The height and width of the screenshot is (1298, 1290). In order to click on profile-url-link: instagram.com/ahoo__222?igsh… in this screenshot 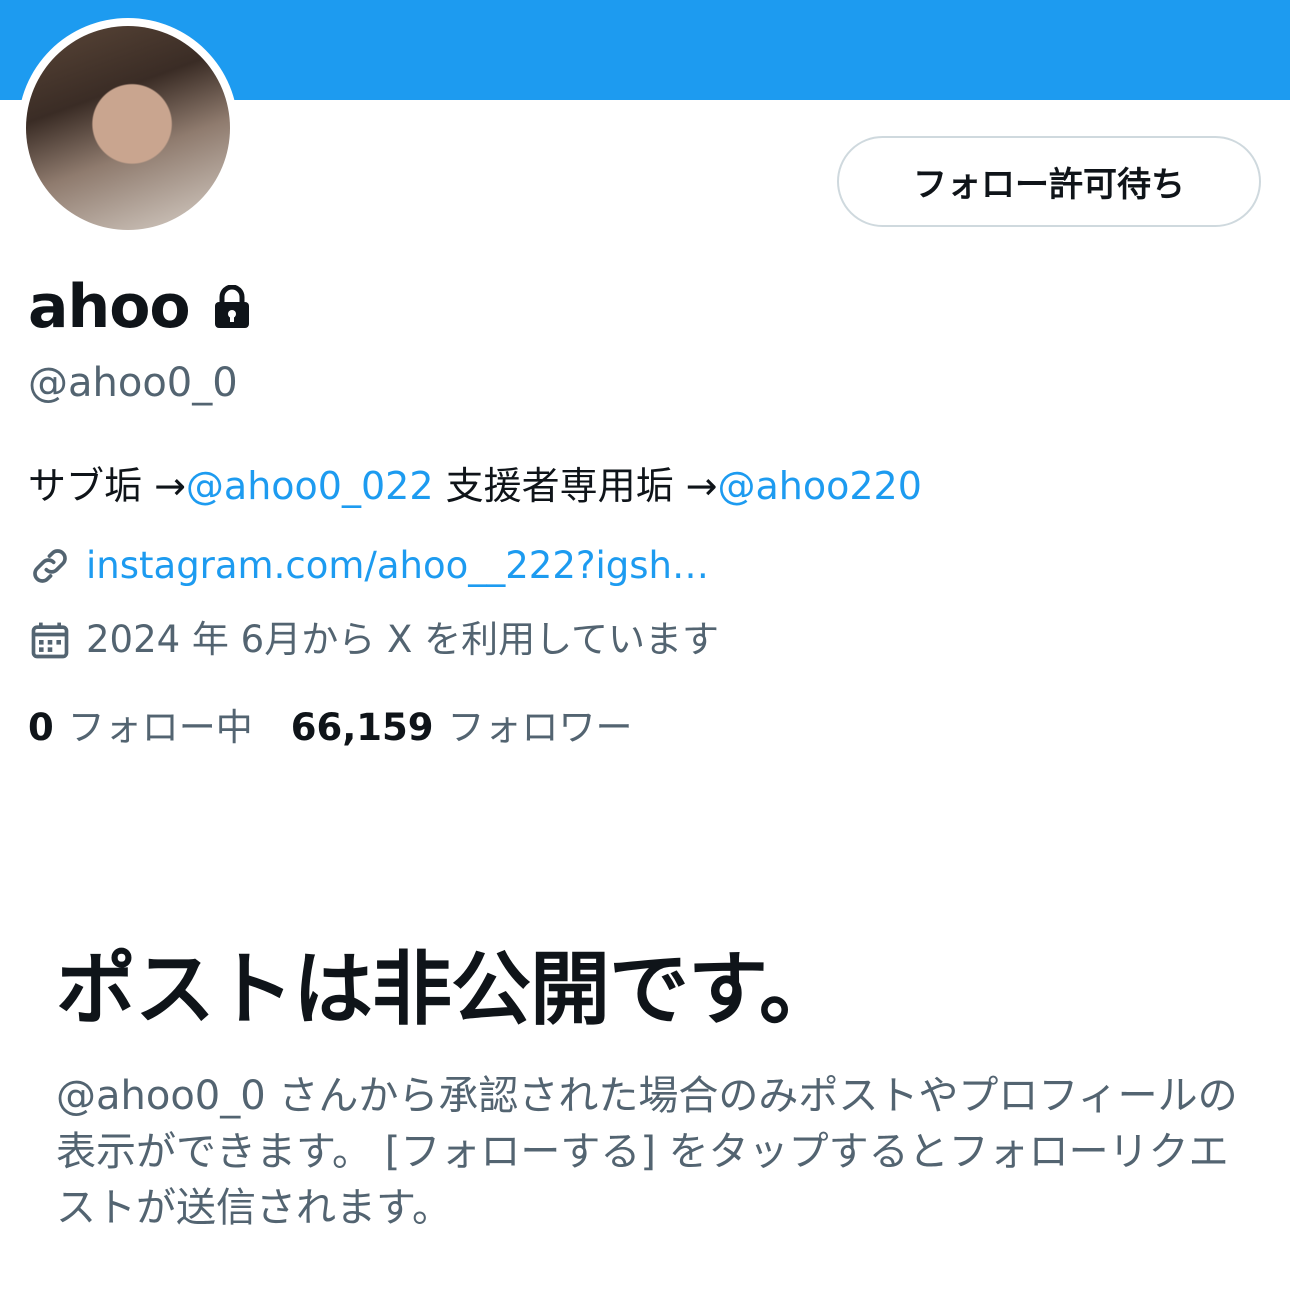, I will do `click(397, 566)`.